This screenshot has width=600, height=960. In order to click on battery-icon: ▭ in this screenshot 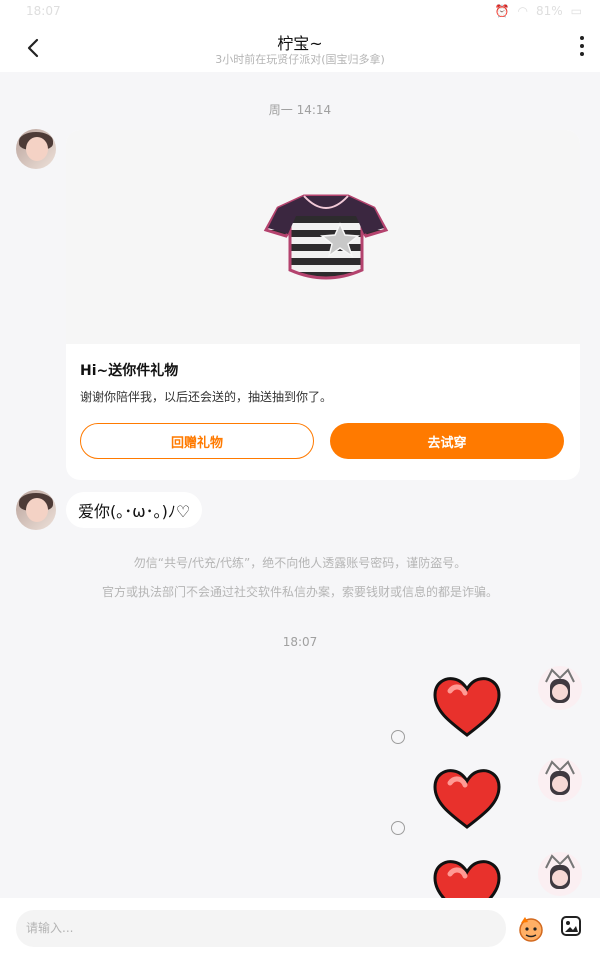, I will do `click(576, 11)`.